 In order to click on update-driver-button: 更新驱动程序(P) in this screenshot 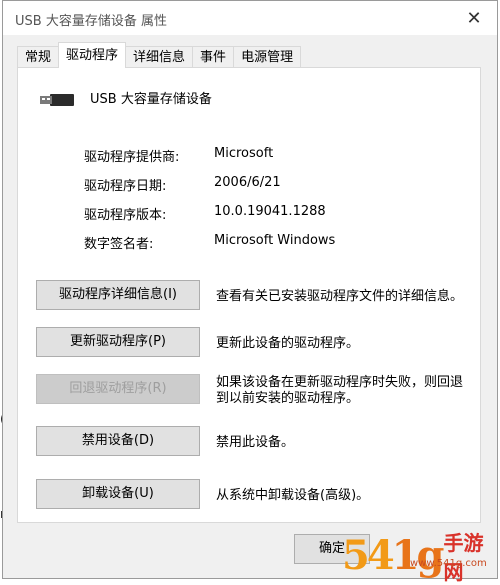, I will do `click(118, 342)`.